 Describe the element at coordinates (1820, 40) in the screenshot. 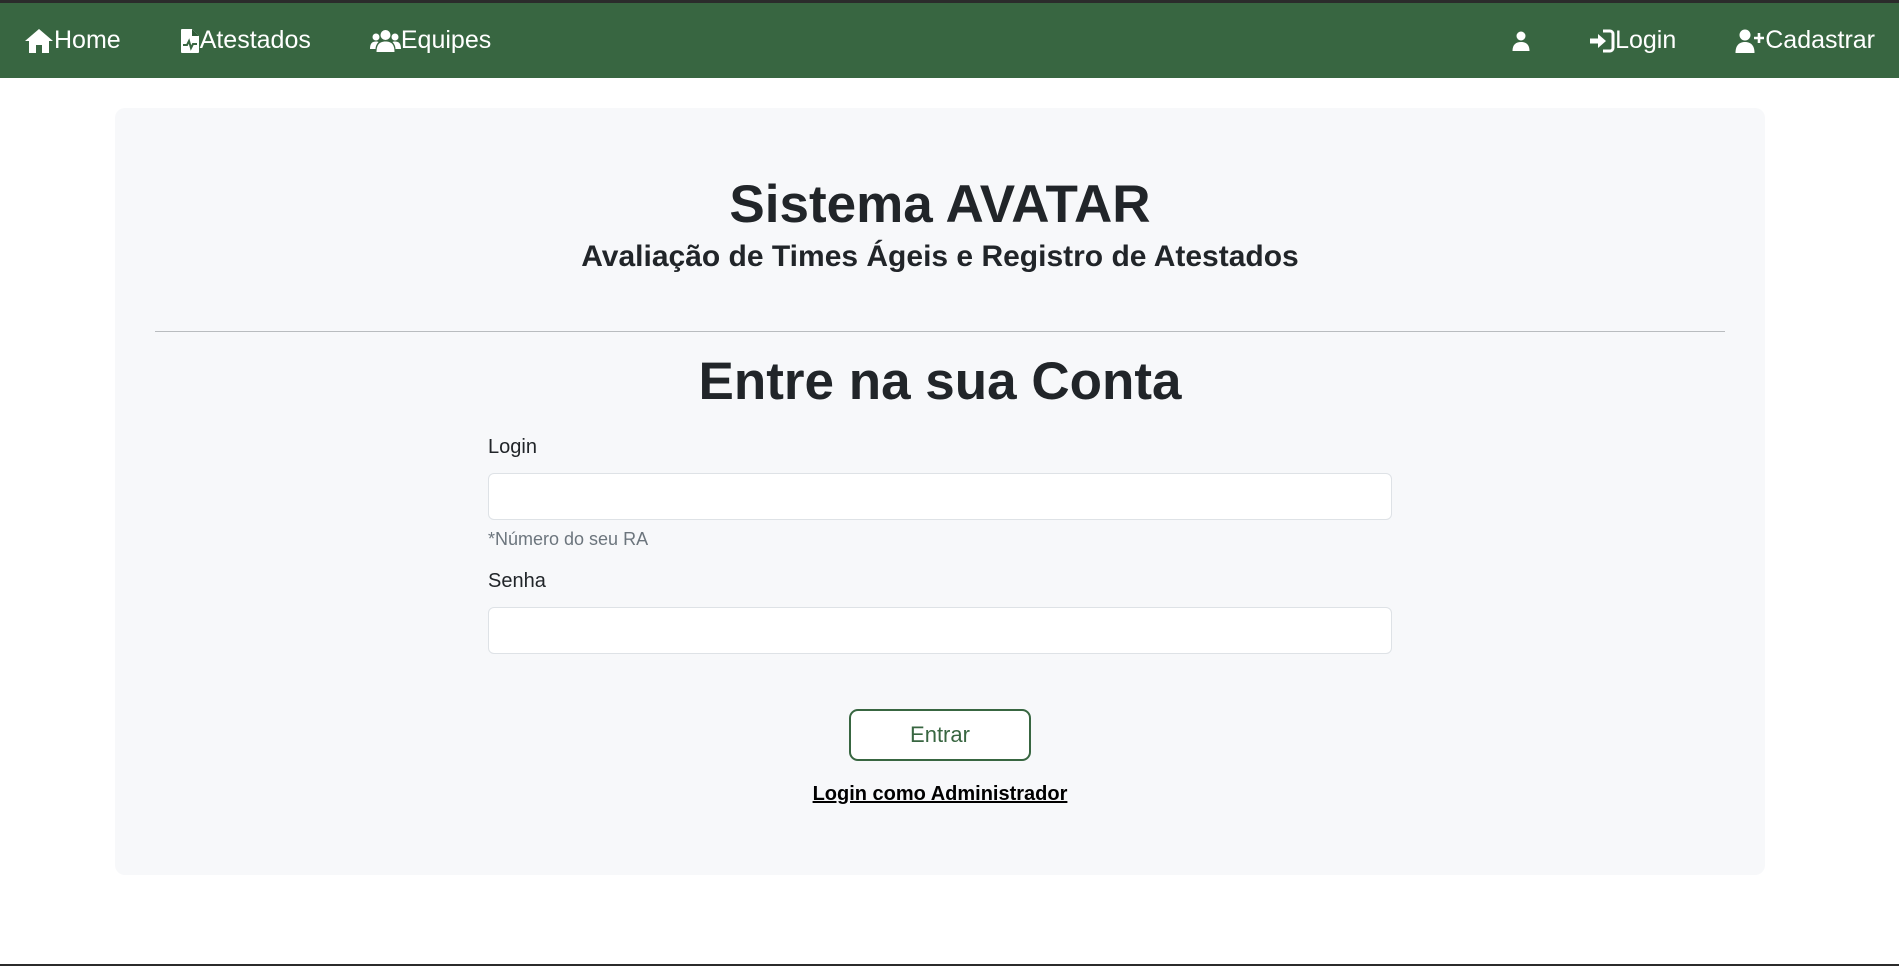

I see `nav-cadastrar-label: Cadastrar` at that location.